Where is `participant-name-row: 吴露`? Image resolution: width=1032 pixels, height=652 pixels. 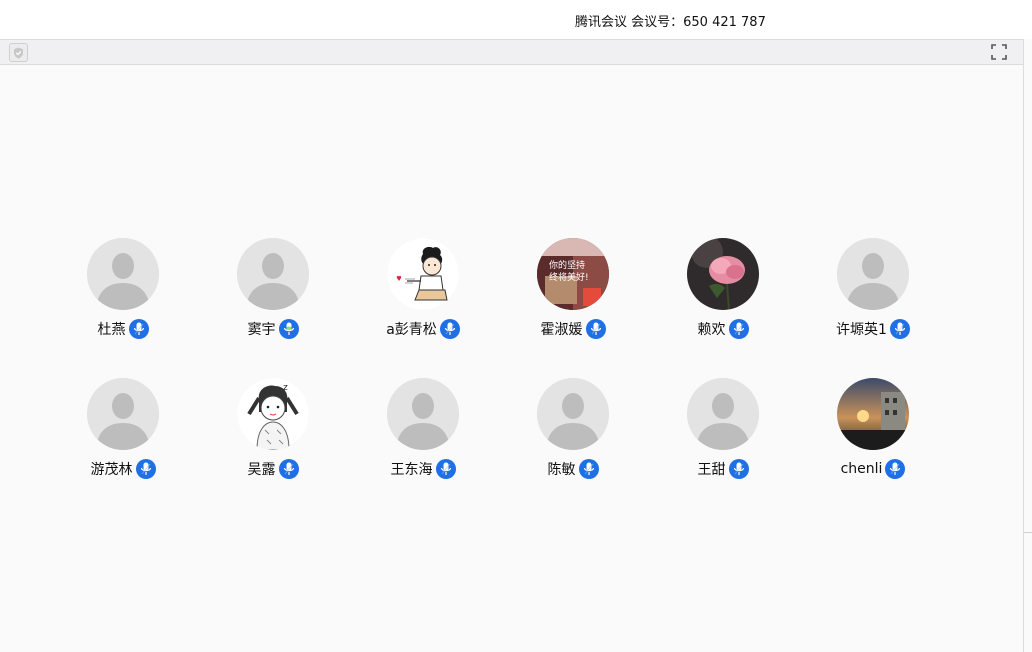
participant-name-row: 吴露 is located at coordinates (273, 469).